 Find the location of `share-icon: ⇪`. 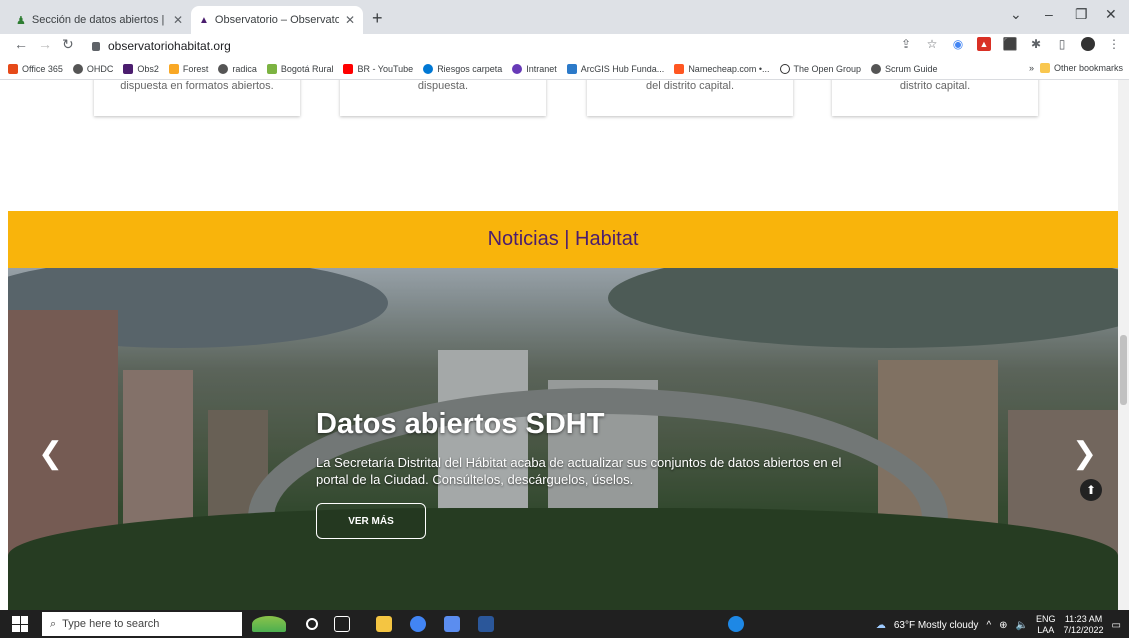

share-icon: ⇪ is located at coordinates (906, 44).